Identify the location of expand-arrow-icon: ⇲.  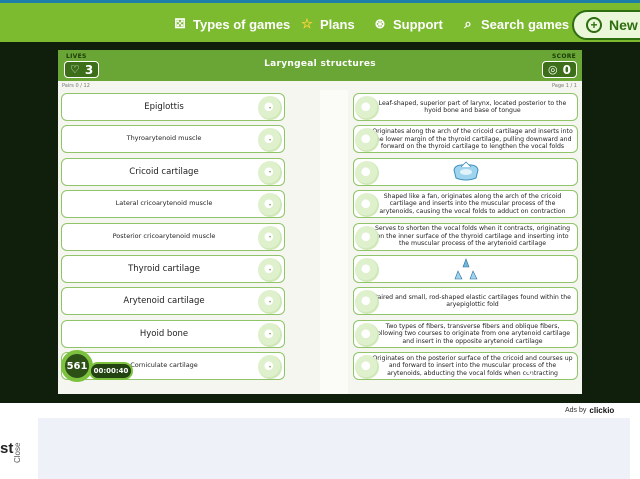
(529, 374).